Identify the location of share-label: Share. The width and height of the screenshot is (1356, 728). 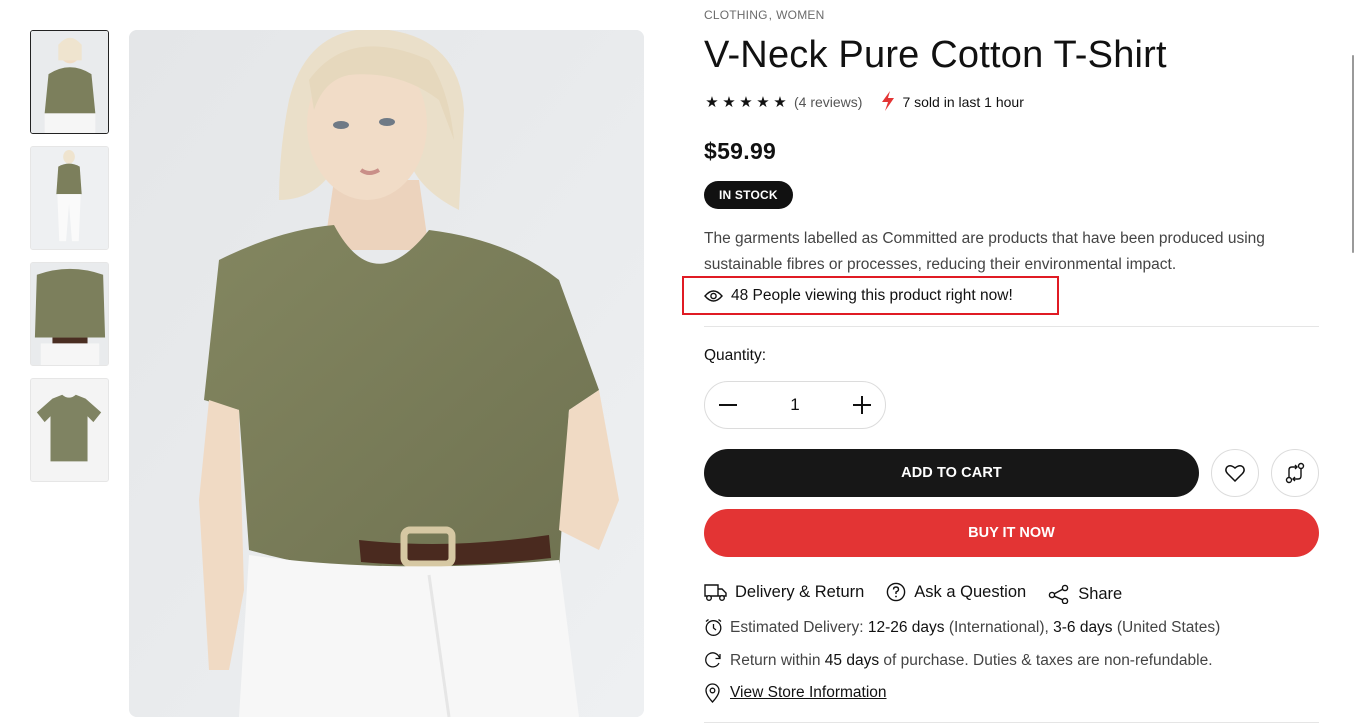
(1100, 593).